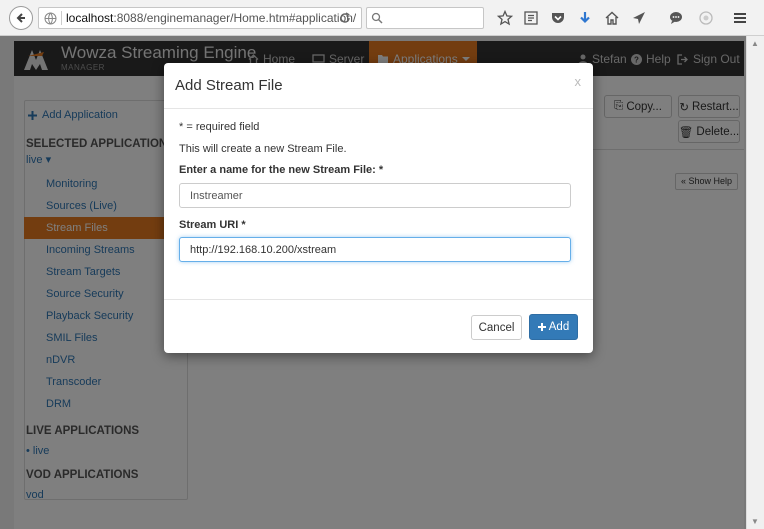 This screenshot has height=529, width=764. I want to click on scroll-down-icon: ▼, so click(755, 521).